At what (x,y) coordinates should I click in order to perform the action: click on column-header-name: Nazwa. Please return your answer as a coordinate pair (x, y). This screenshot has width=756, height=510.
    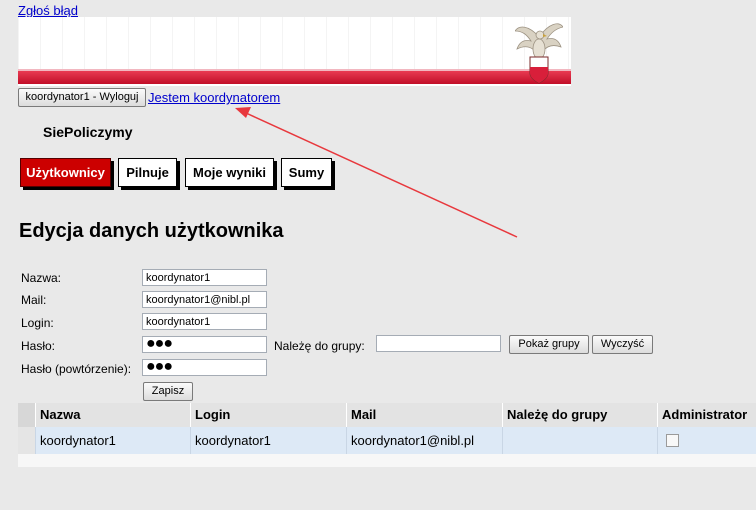
    Looking at the image, I should click on (113, 415).